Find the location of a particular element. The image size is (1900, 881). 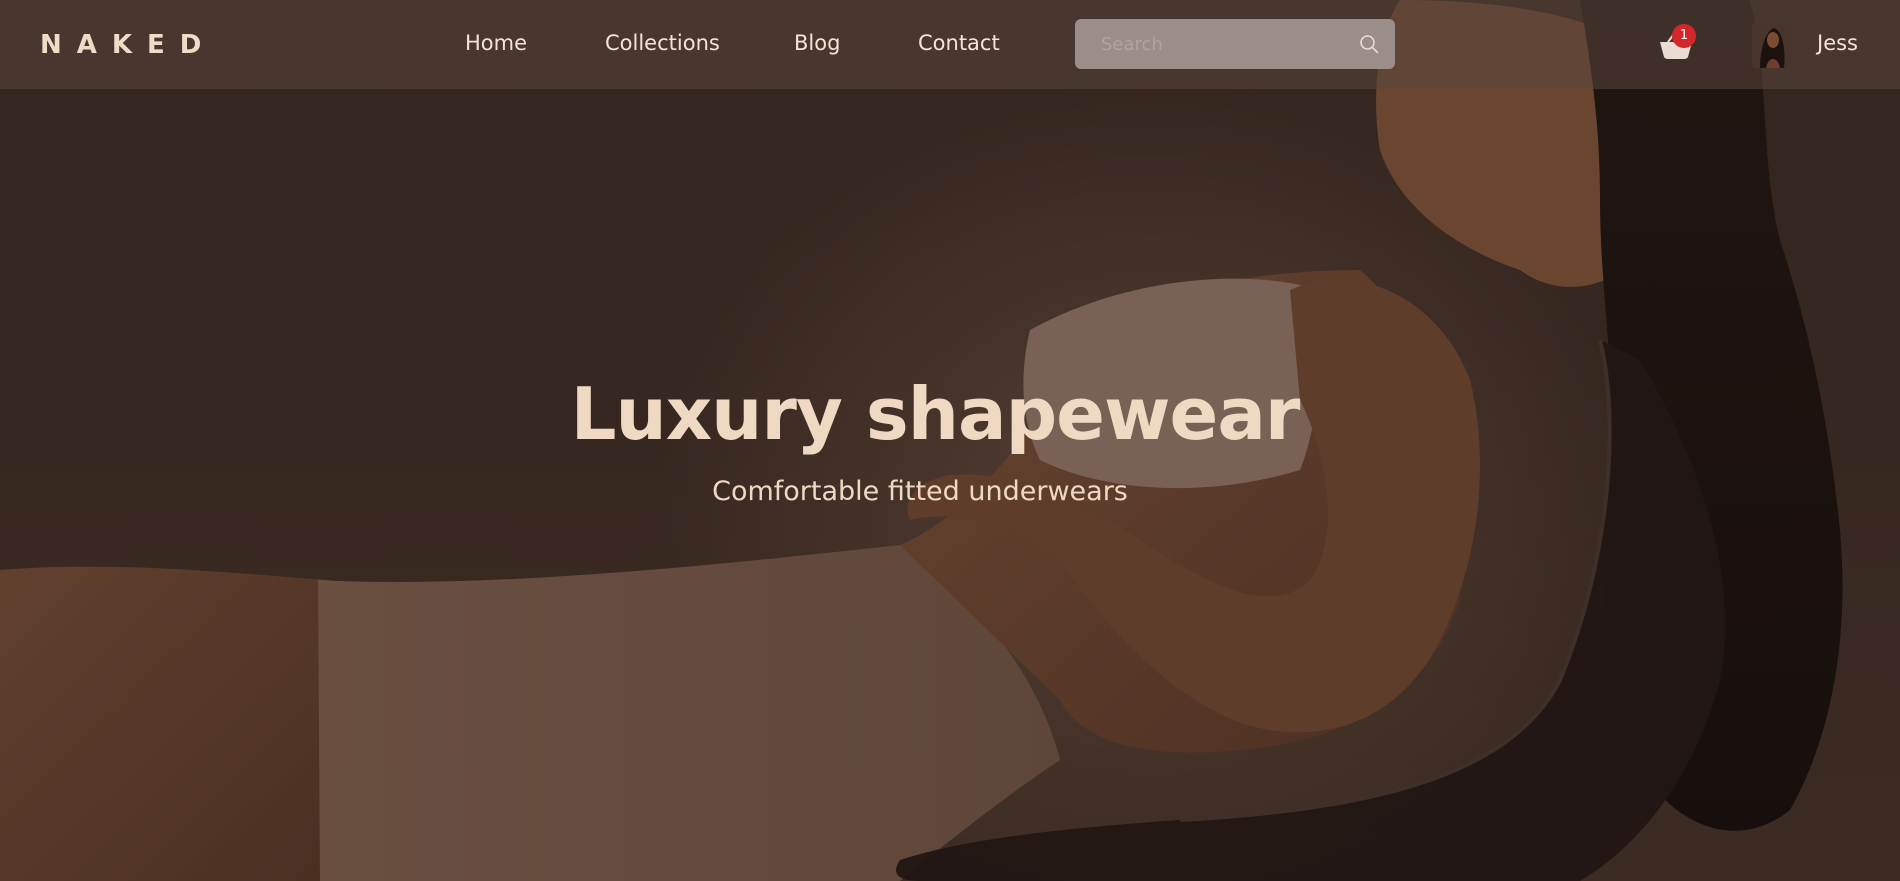

site-header: NAKED Home Collections Blog Contact 1 is located at coordinates (950, 44).